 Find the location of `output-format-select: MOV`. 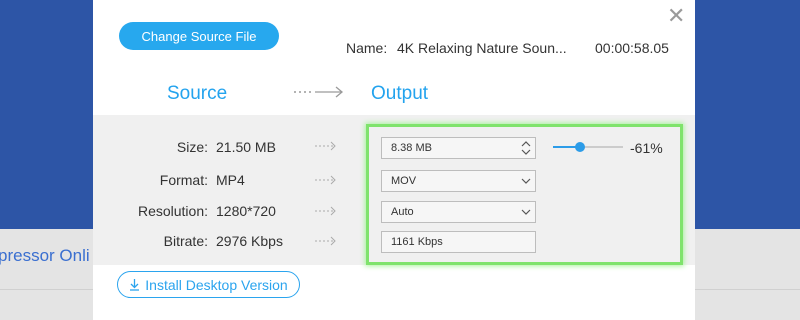

output-format-select: MOV is located at coordinates (458, 181).